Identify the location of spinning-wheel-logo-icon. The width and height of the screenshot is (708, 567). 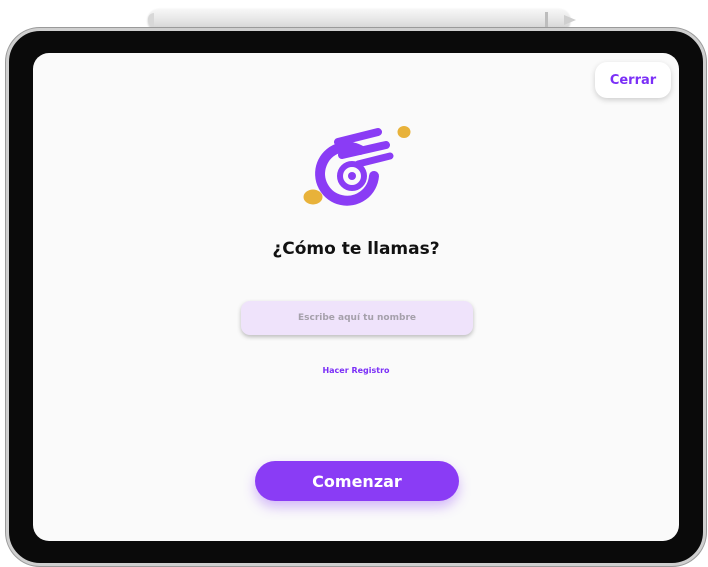
(357, 166).